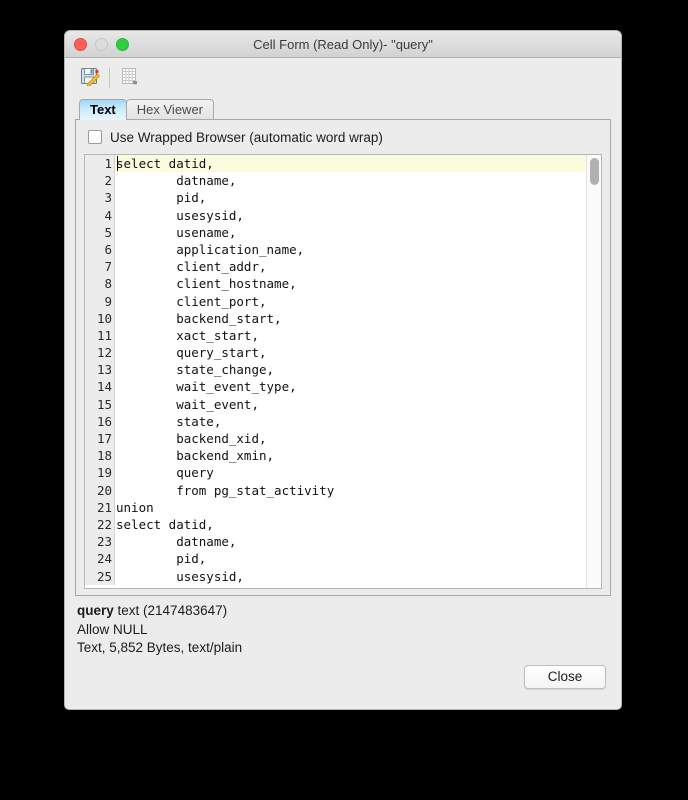  What do you see at coordinates (100, 181) in the screenshot?
I see `line-number: 2` at bounding box center [100, 181].